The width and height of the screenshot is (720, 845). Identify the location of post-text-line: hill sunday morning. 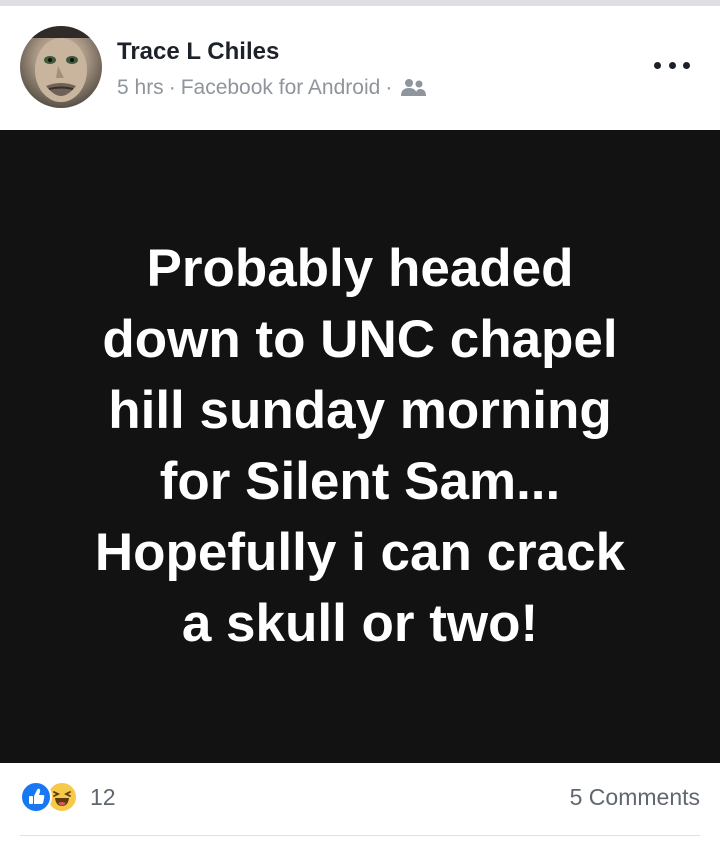
(360, 410).